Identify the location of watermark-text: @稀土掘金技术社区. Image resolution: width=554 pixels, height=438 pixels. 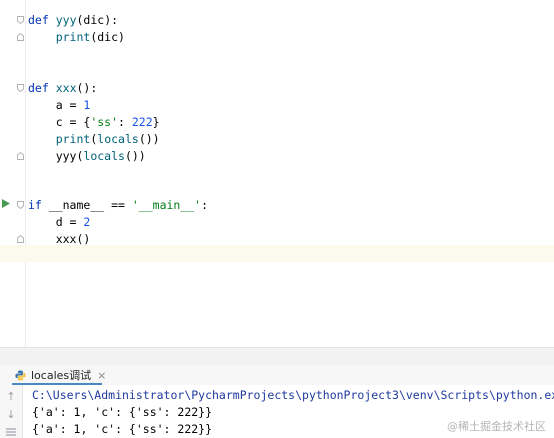
(496, 426).